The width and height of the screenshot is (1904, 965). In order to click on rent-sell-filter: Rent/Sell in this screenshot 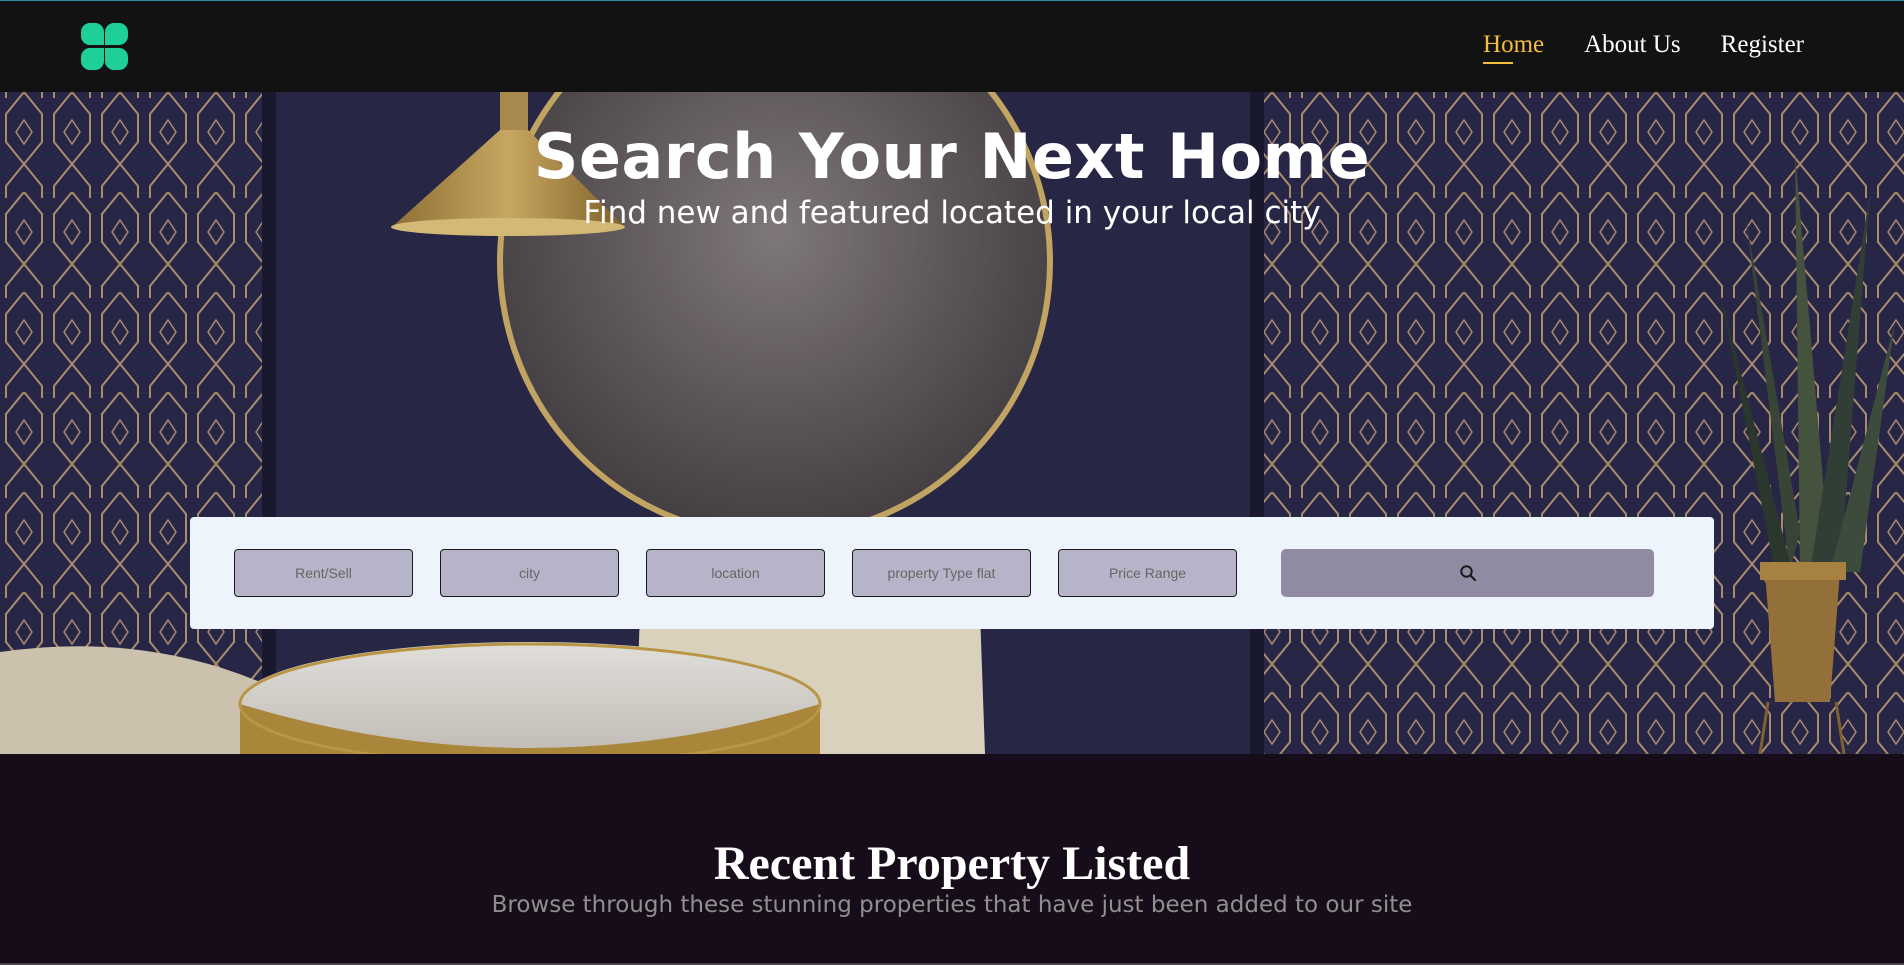, I will do `click(323, 573)`.